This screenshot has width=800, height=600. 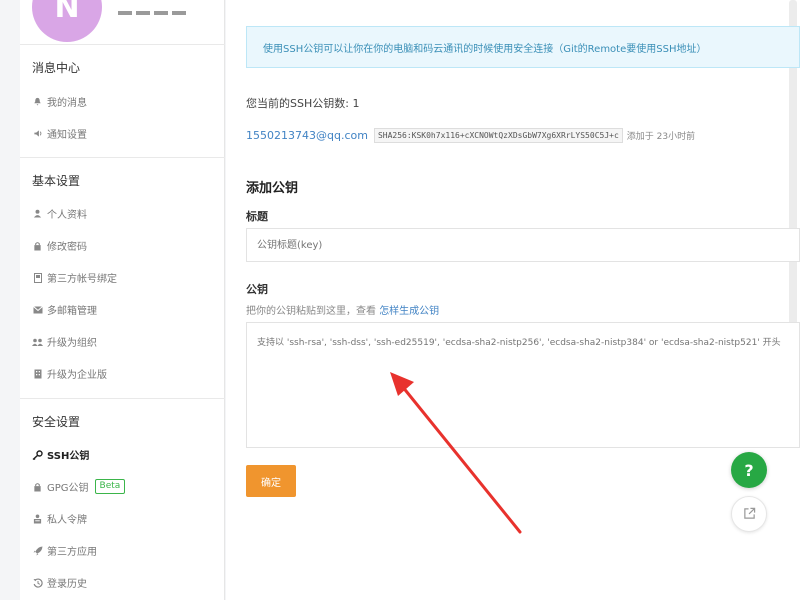 What do you see at coordinates (163, 7) in the screenshot?
I see `username-placeholder` at bounding box center [163, 7].